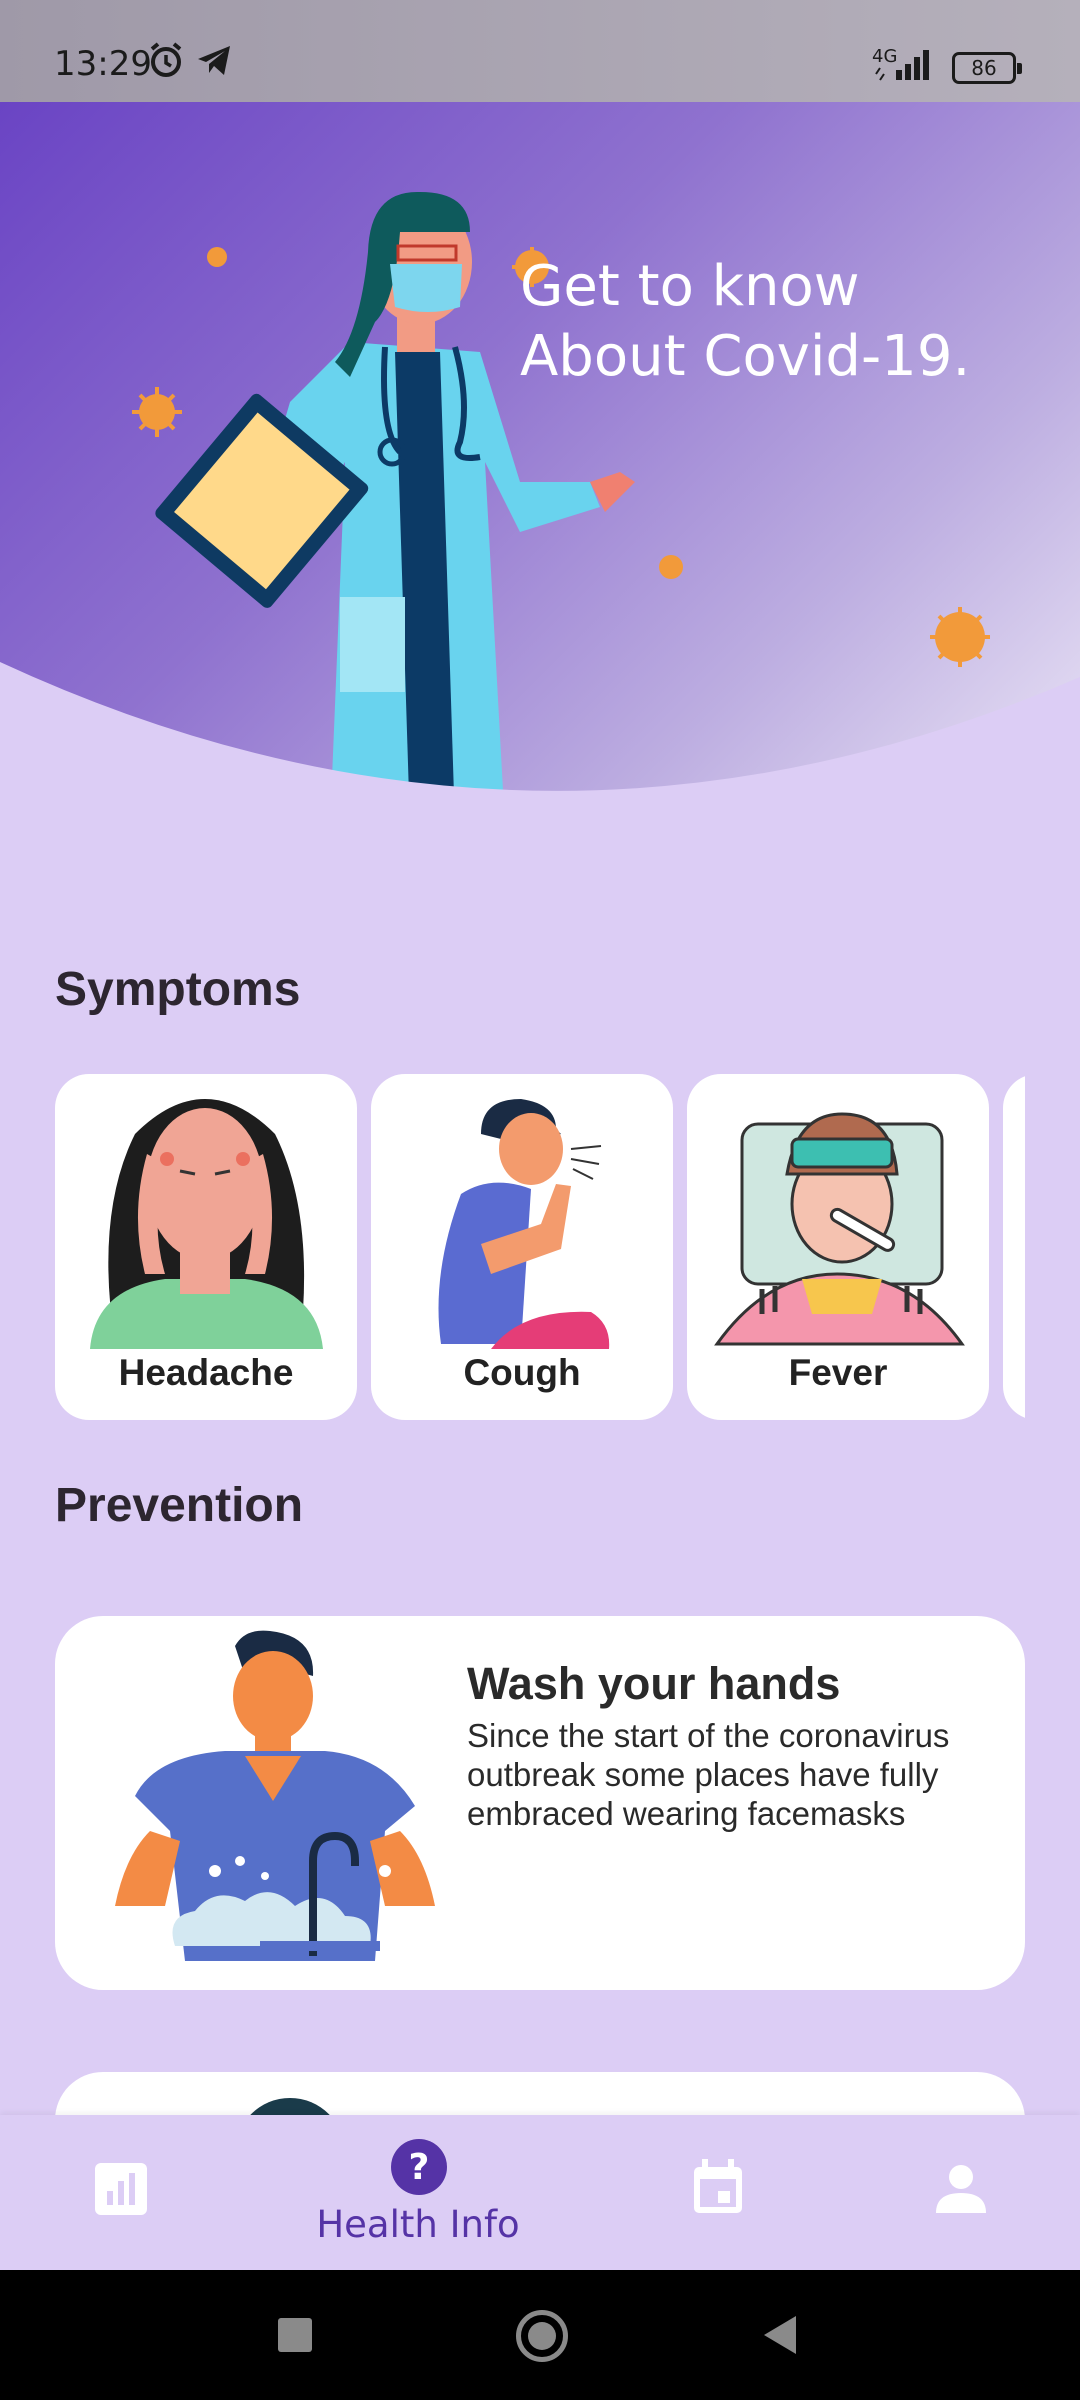 The width and height of the screenshot is (1080, 2400). Describe the element at coordinates (178, 989) in the screenshot. I see `symptoms-title: Symptoms` at that location.